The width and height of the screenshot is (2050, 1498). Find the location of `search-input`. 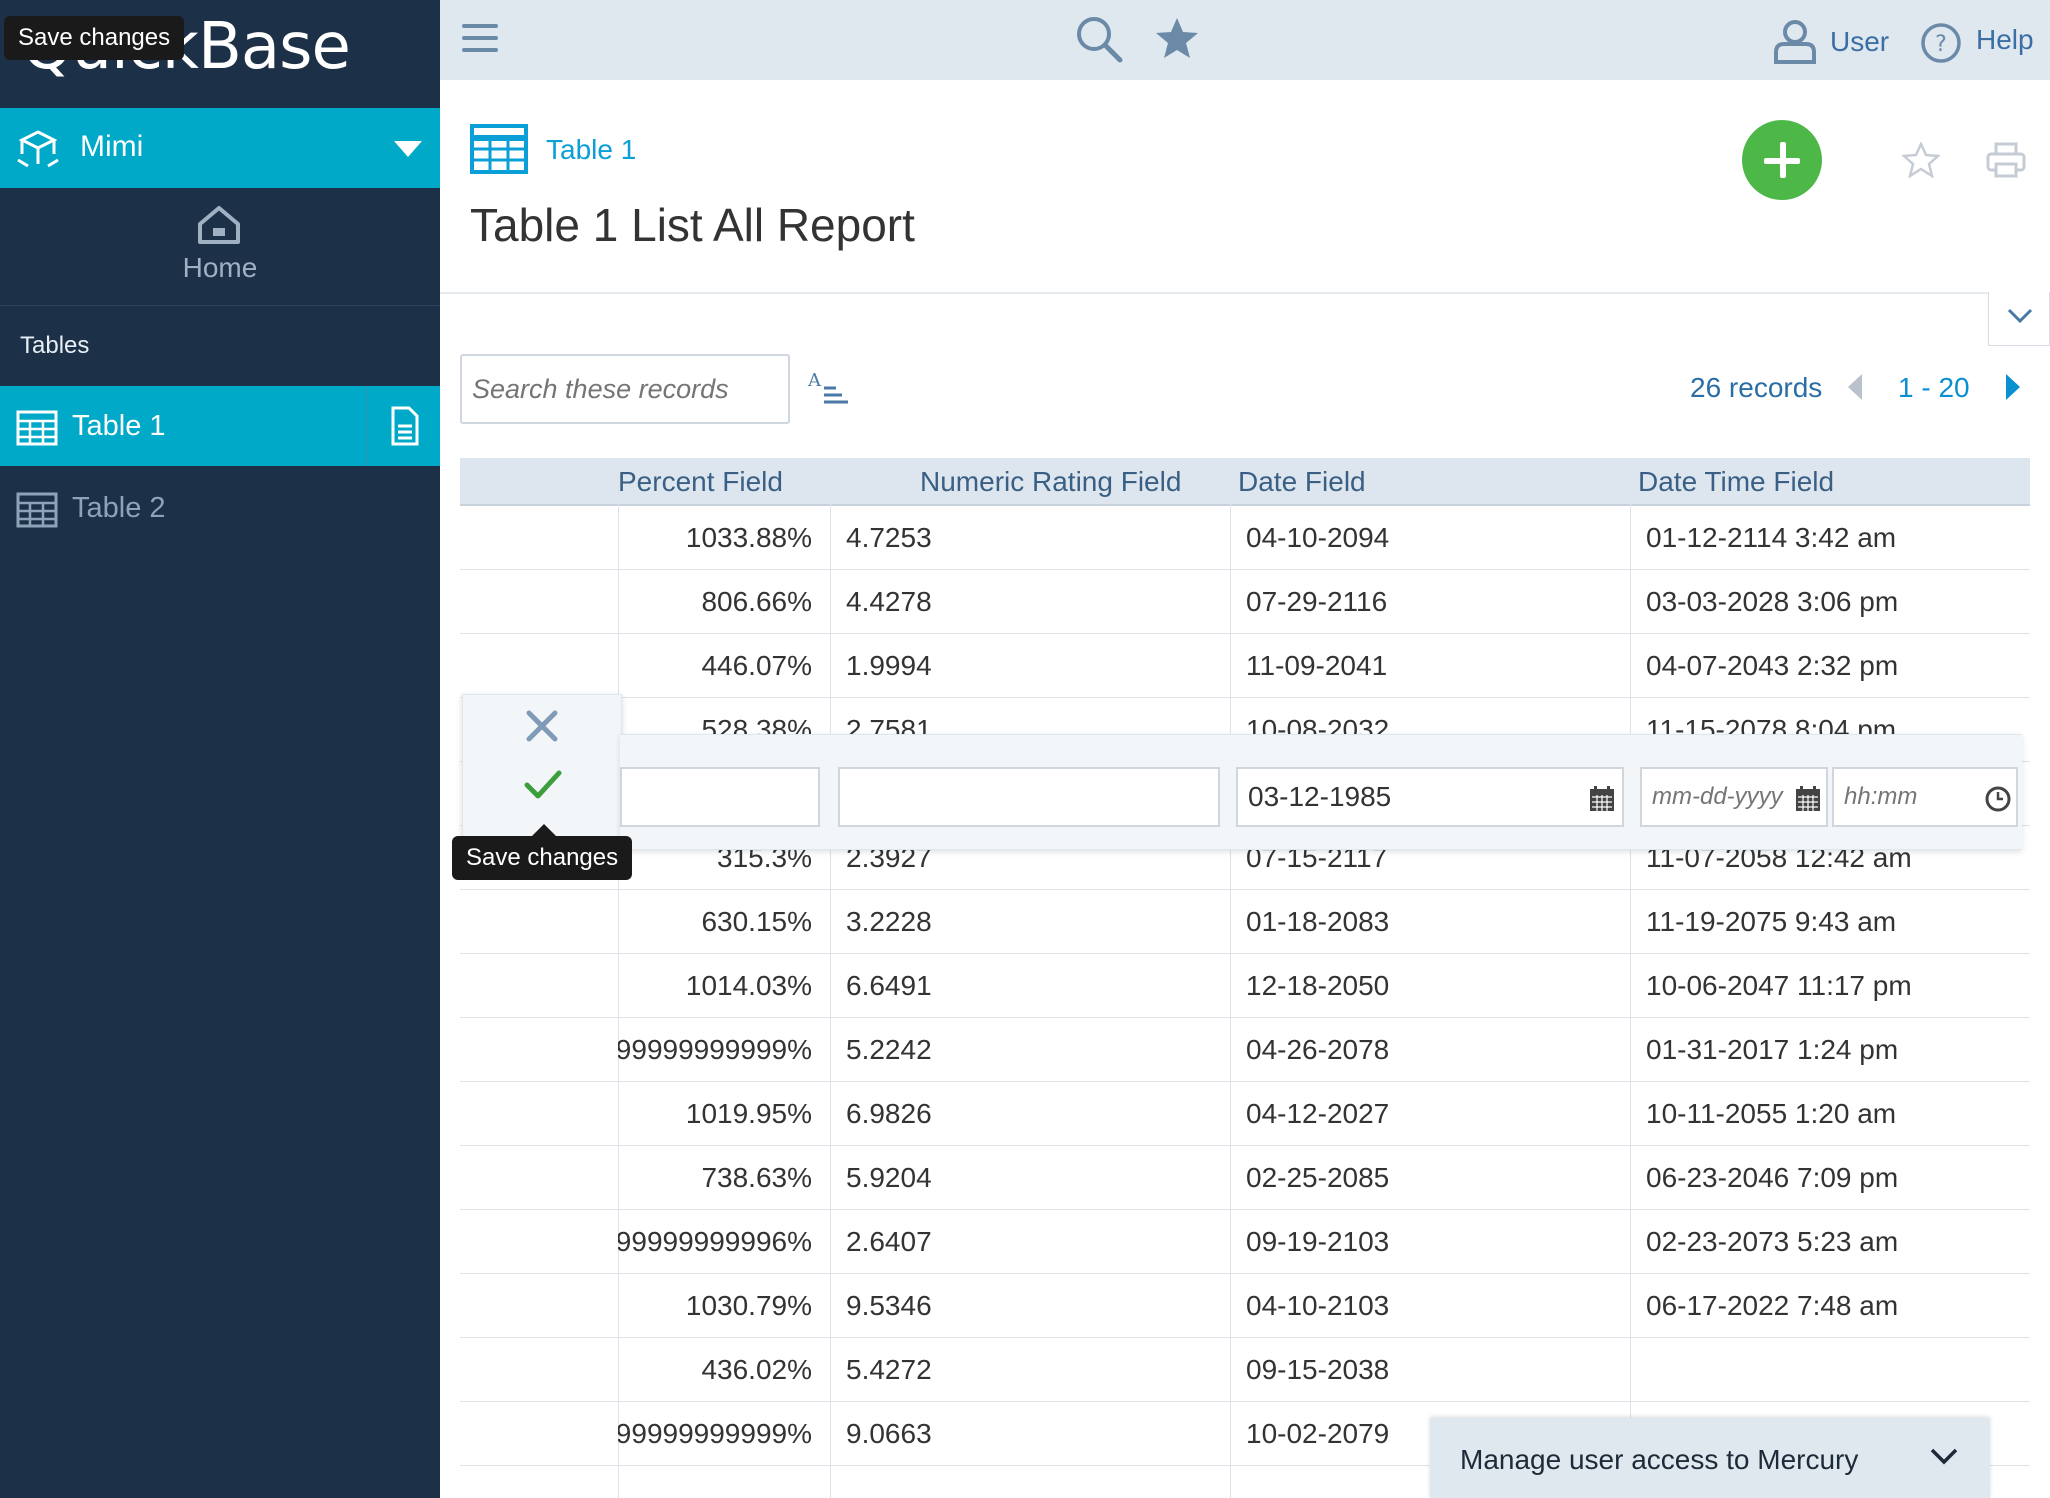

search-input is located at coordinates (625, 389).